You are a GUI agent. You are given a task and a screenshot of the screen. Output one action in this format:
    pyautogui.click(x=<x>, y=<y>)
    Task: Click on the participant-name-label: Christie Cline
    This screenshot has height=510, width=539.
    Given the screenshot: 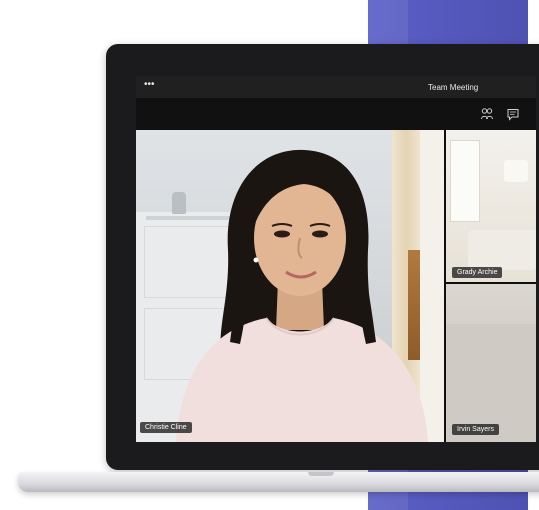 What is the action you would take?
    pyautogui.click(x=166, y=427)
    